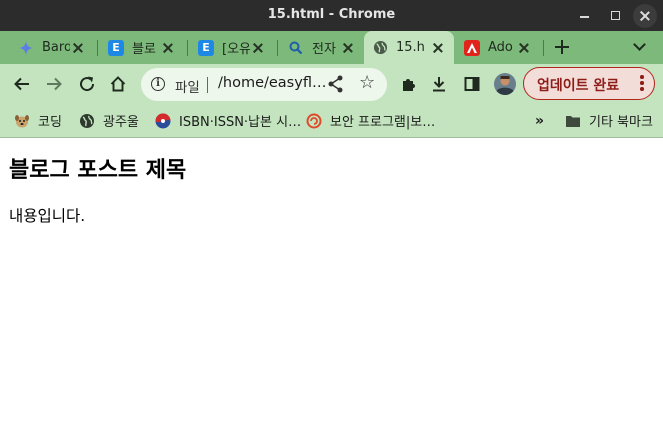 This screenshot has width=663, height=433. I want to click on bookmark-label: 기타 북마크, so click(621, 122).